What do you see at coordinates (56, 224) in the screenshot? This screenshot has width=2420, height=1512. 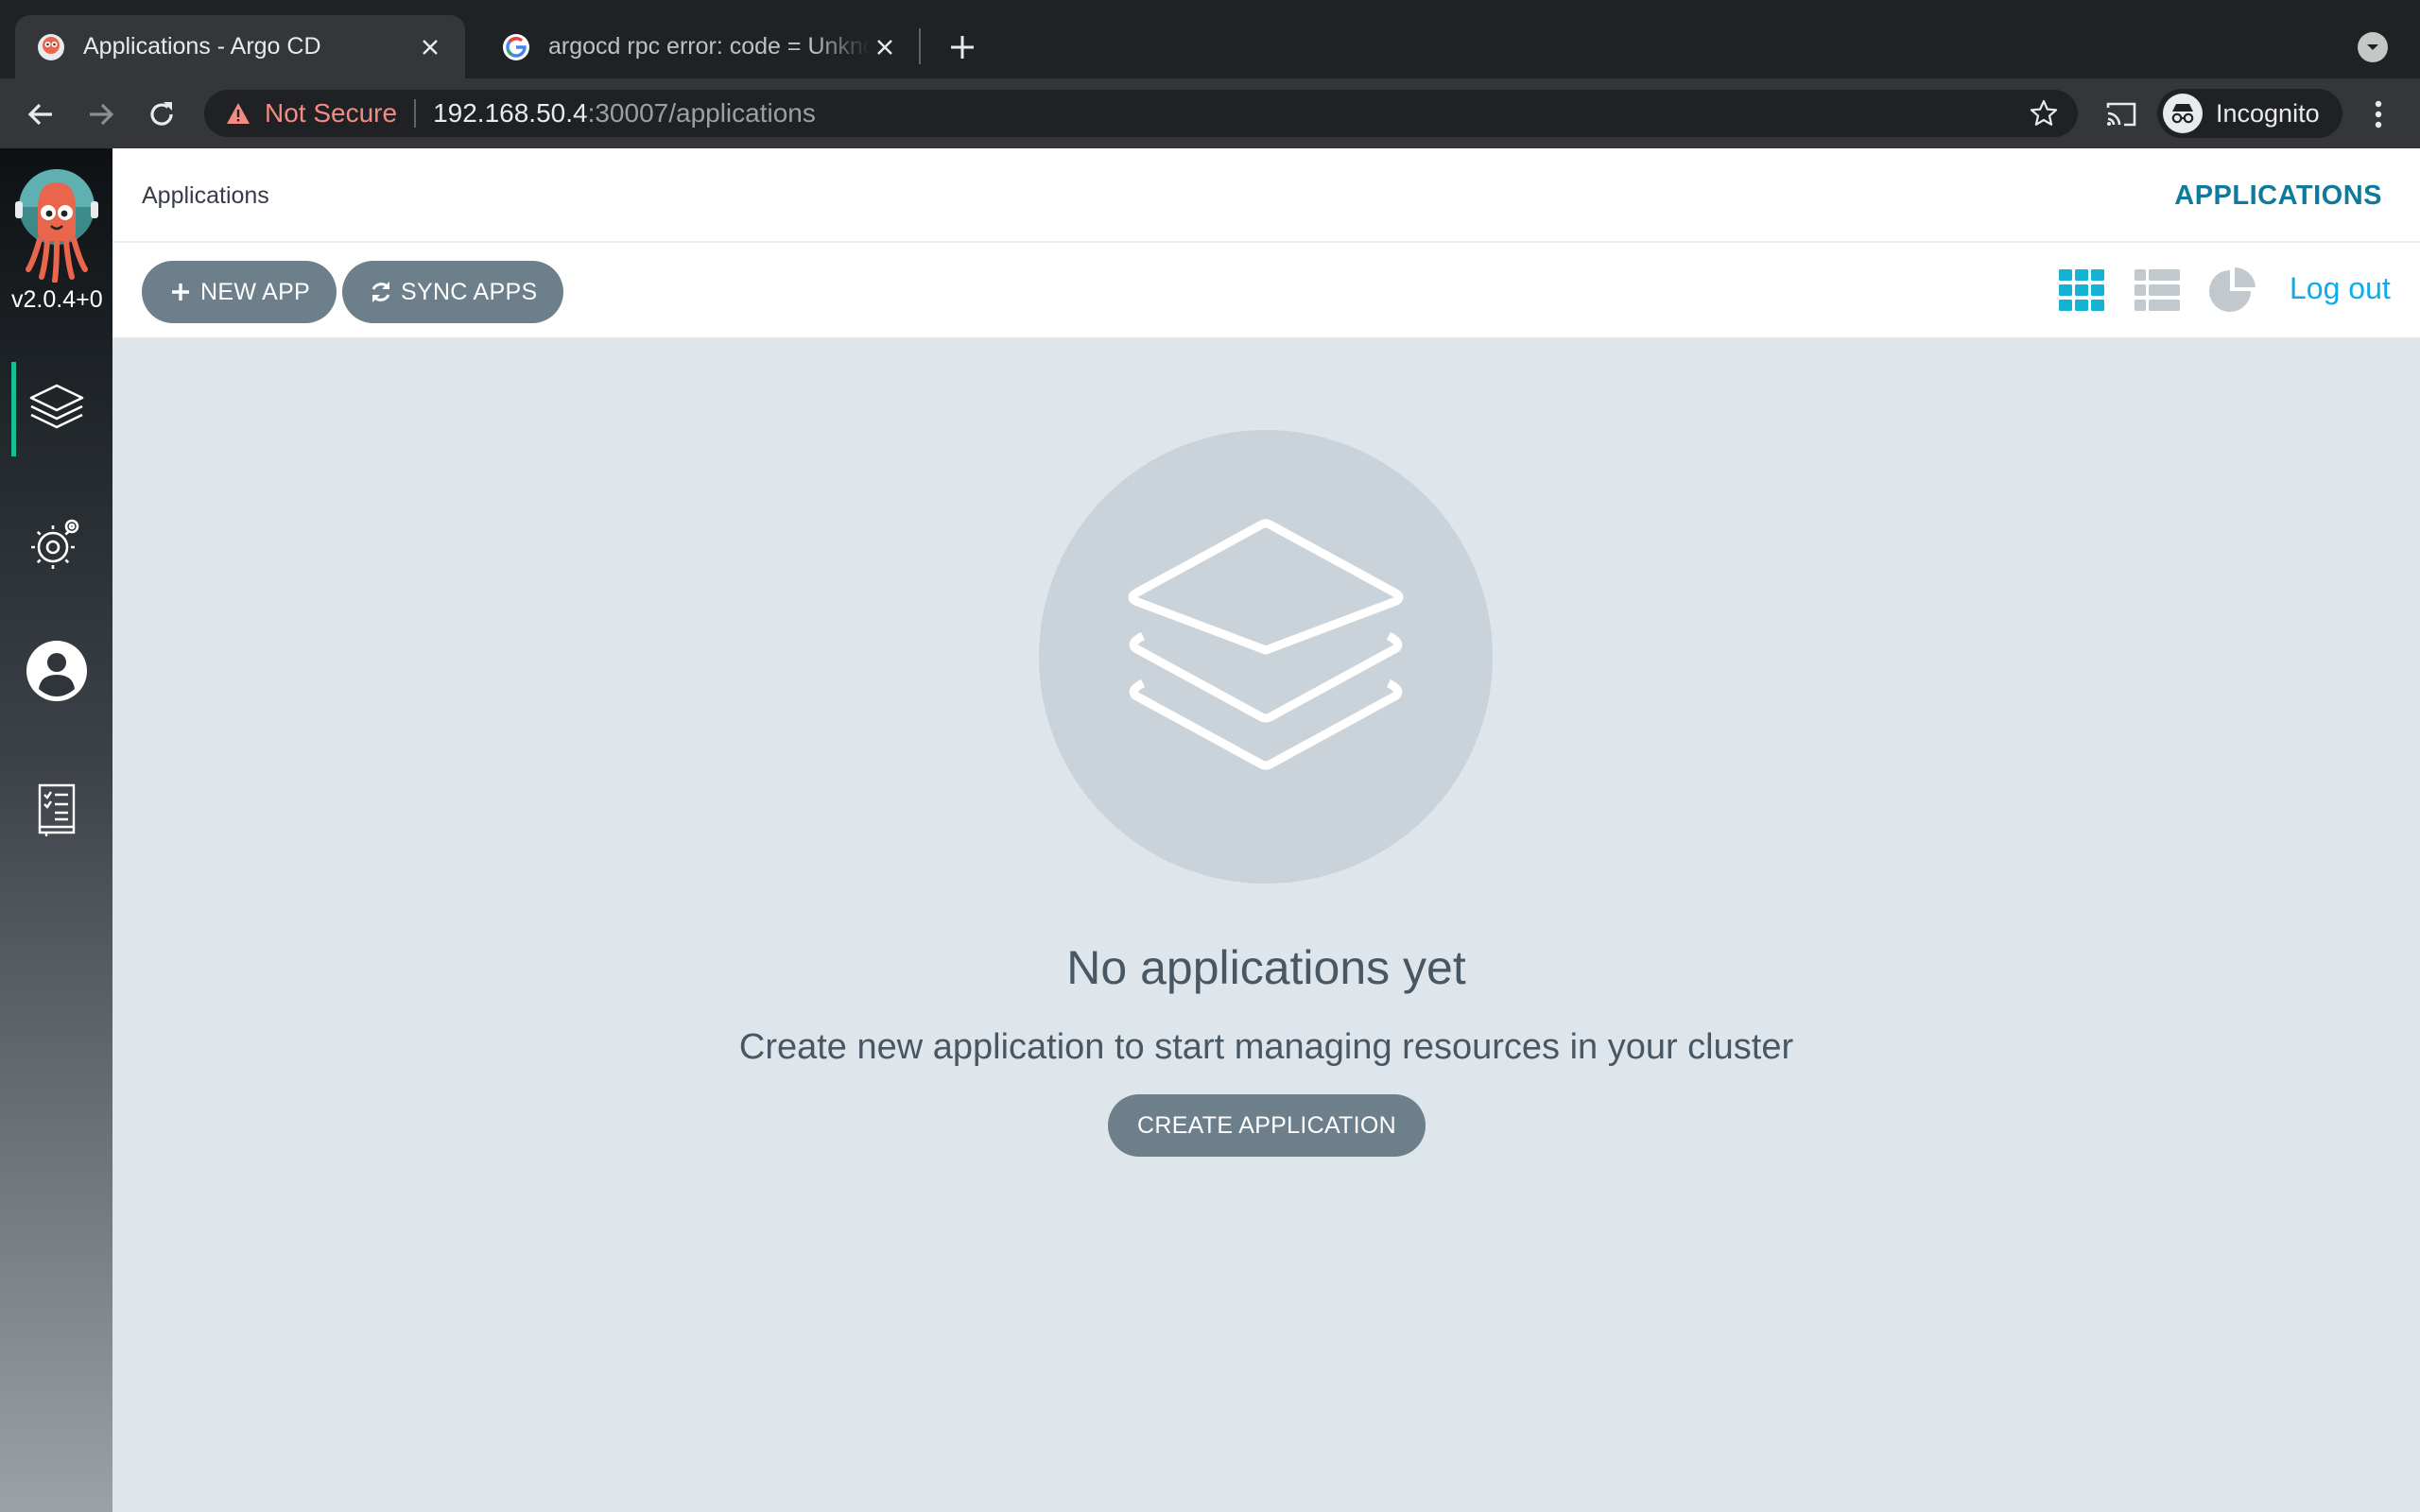 I see `argo-logo-icon` at bounding box center [56, 224].